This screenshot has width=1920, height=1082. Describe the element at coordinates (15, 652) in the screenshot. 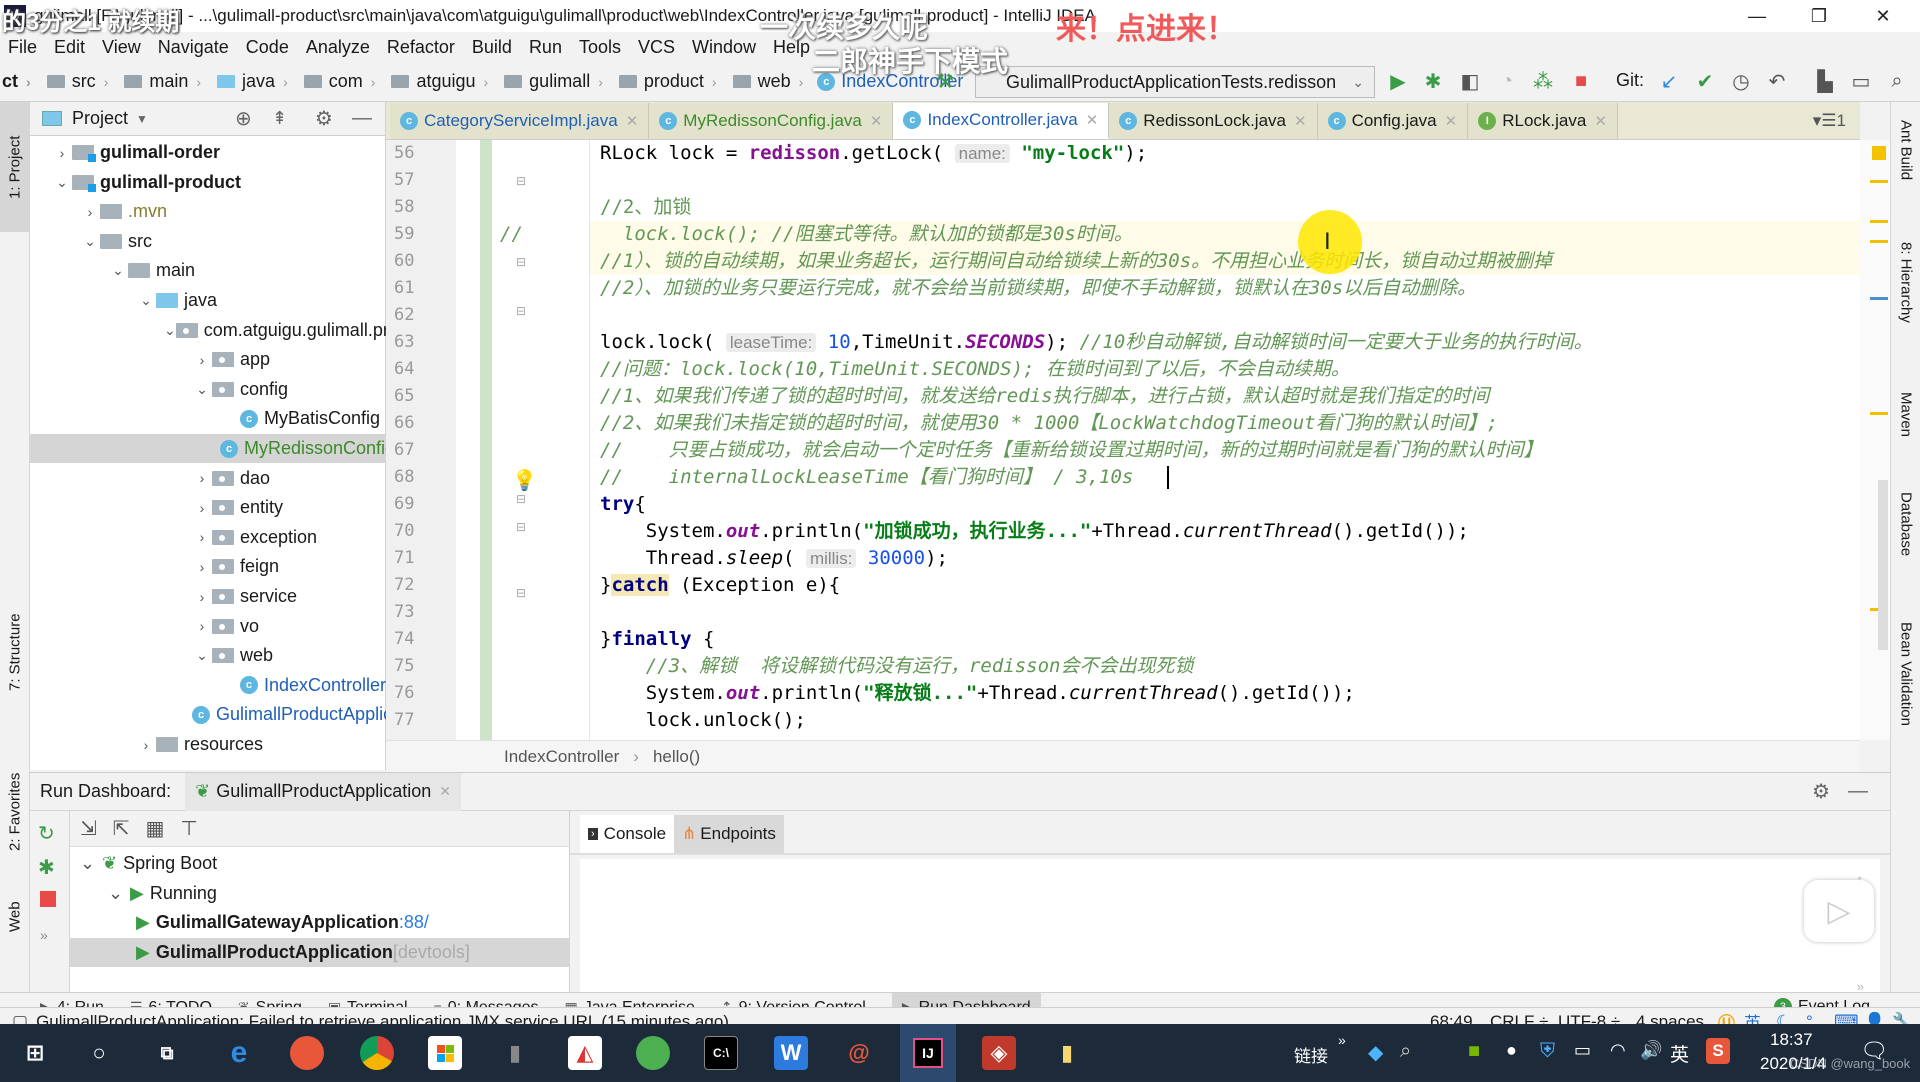

I see `tool-tab-structure: 7: Structure` at that location.